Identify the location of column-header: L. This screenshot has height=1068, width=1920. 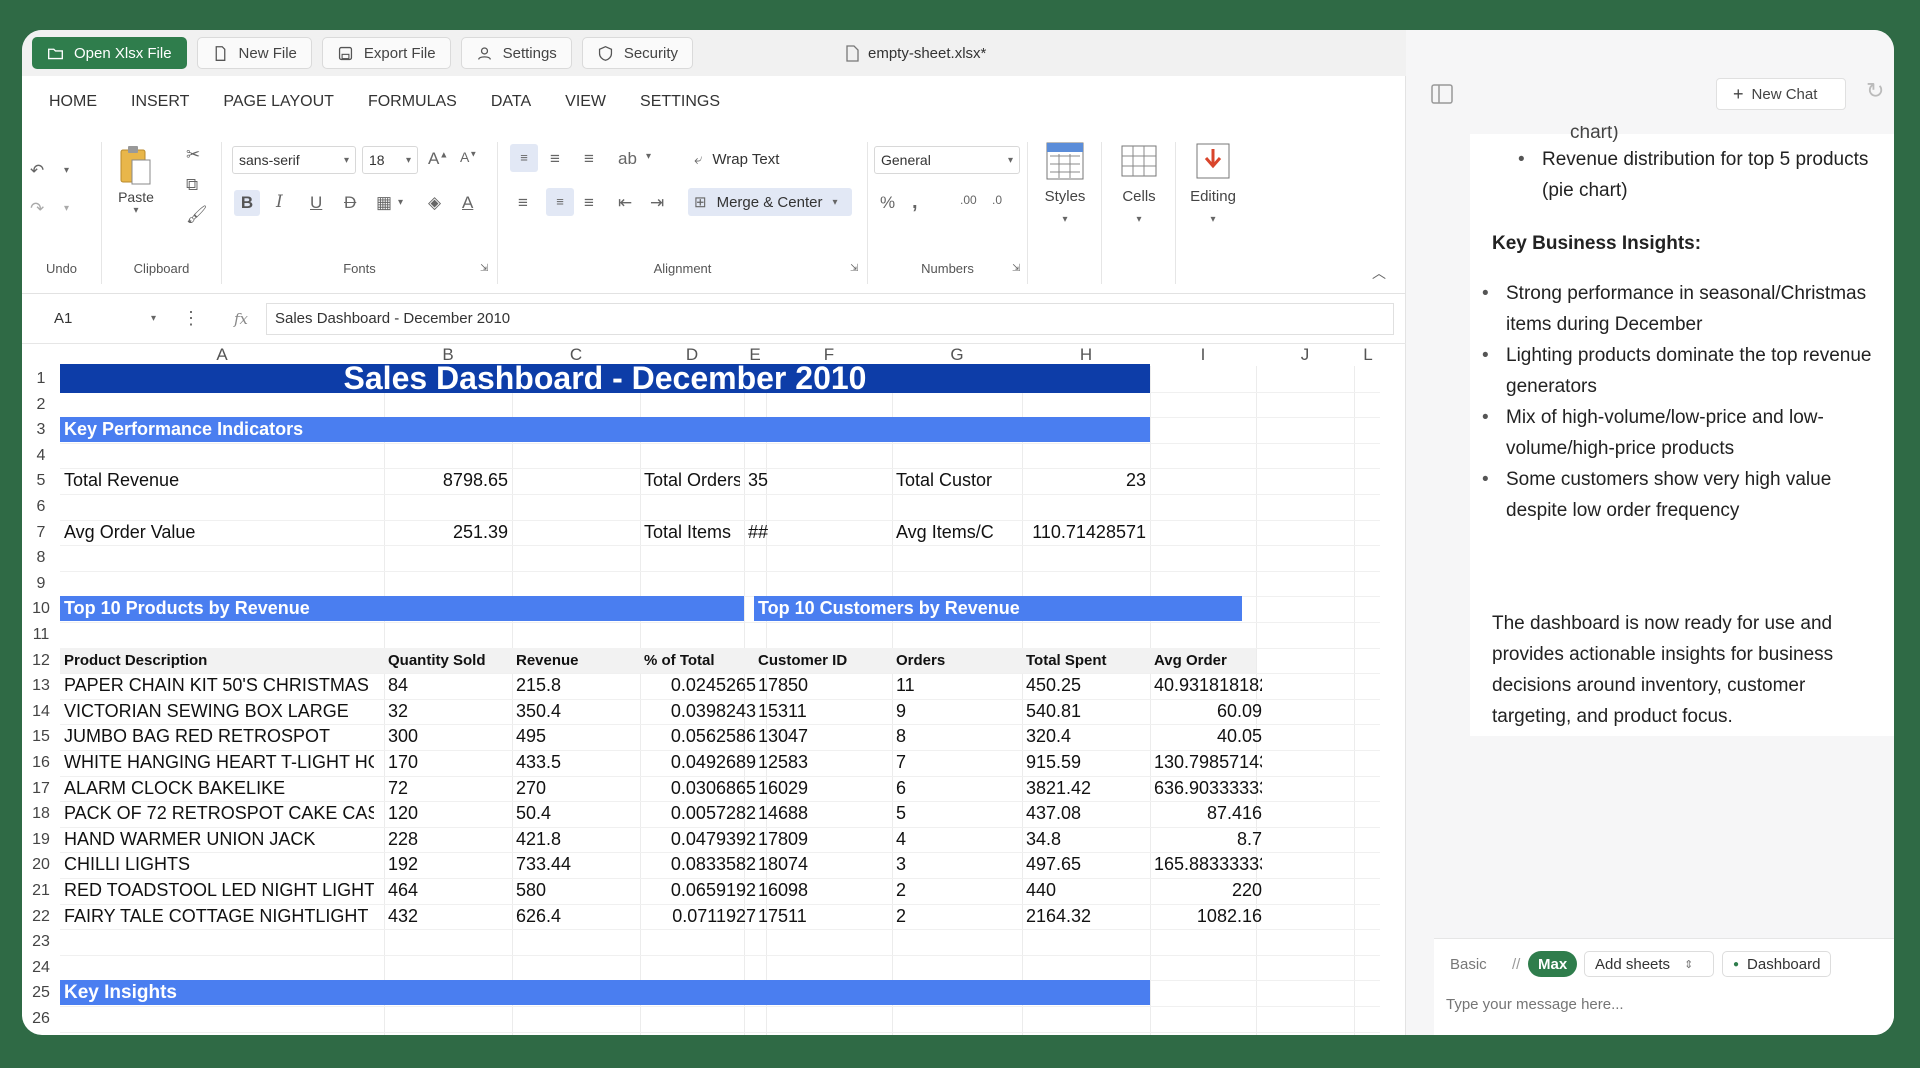
(1368, 355).